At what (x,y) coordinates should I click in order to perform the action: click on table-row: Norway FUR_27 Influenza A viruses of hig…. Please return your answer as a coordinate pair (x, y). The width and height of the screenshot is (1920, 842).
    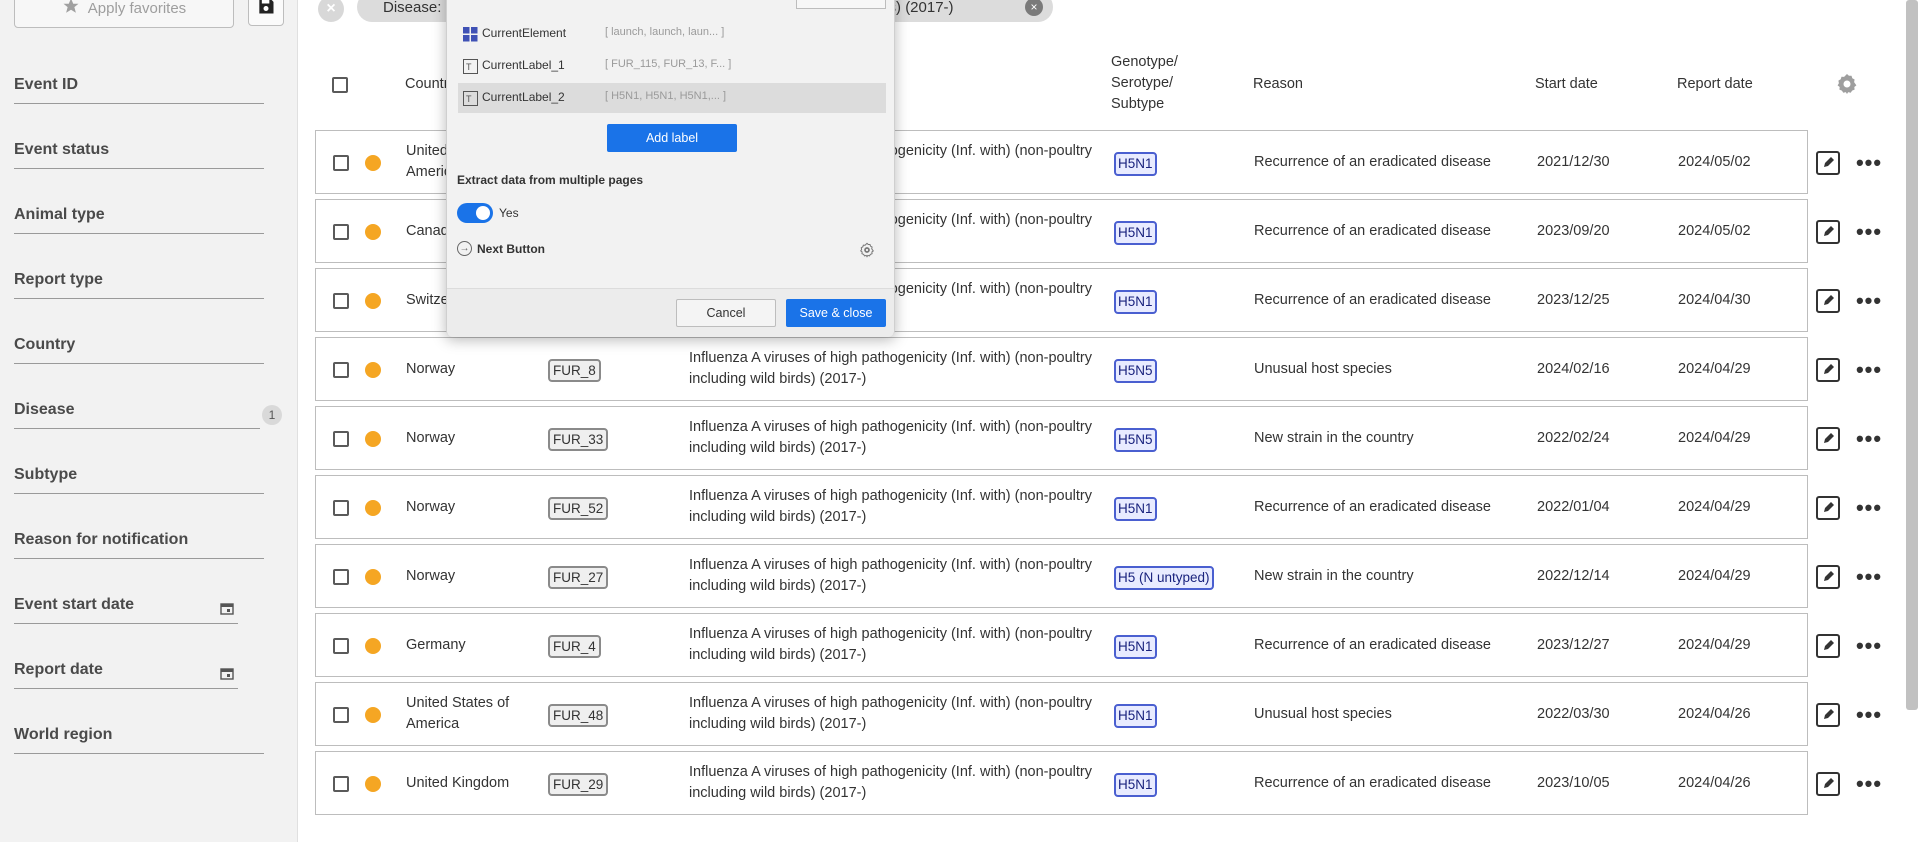
    Looking at the image, I should click on (1061, 576).